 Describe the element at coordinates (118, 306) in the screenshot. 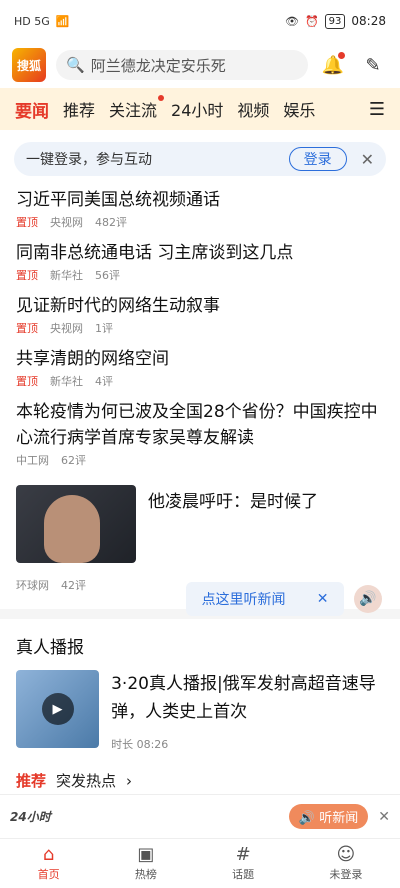

I see `news-title: 见证新时代的网络生动叙事` at that location.